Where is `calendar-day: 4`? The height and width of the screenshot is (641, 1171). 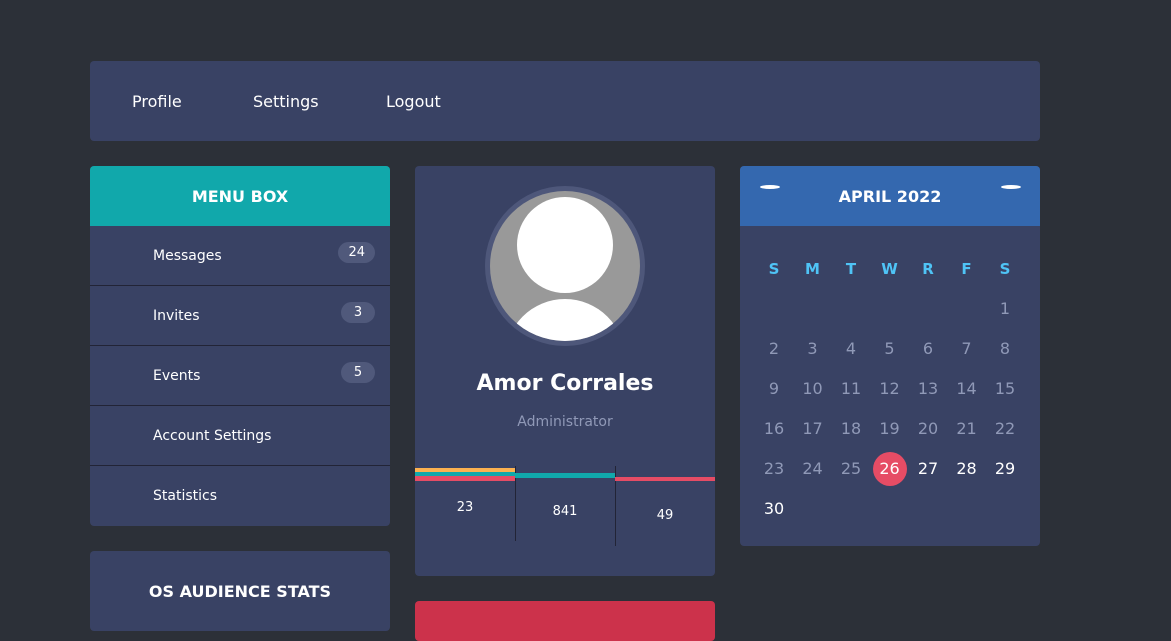 calendar-day: 4 is located at coordinates (851, 349).